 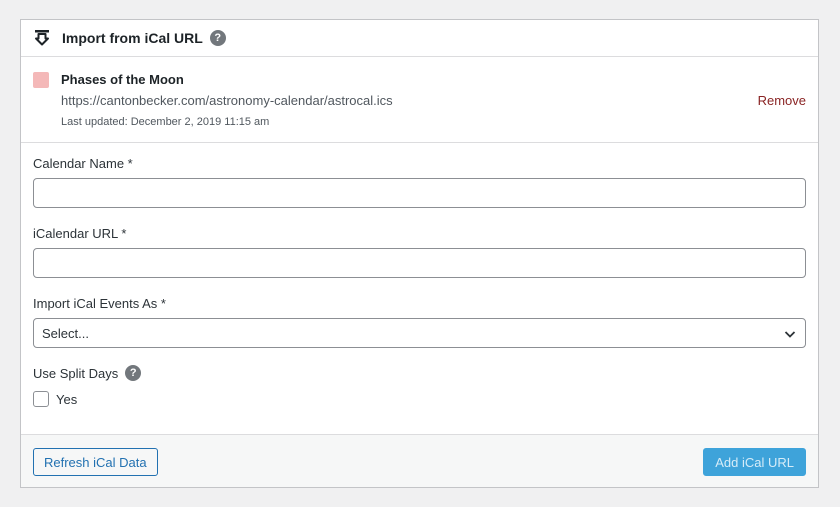 What do you see at coordinates (782, 100) in the screenshot?
I see `remove-feed-link: Remove` at bounding box center [782, 100].